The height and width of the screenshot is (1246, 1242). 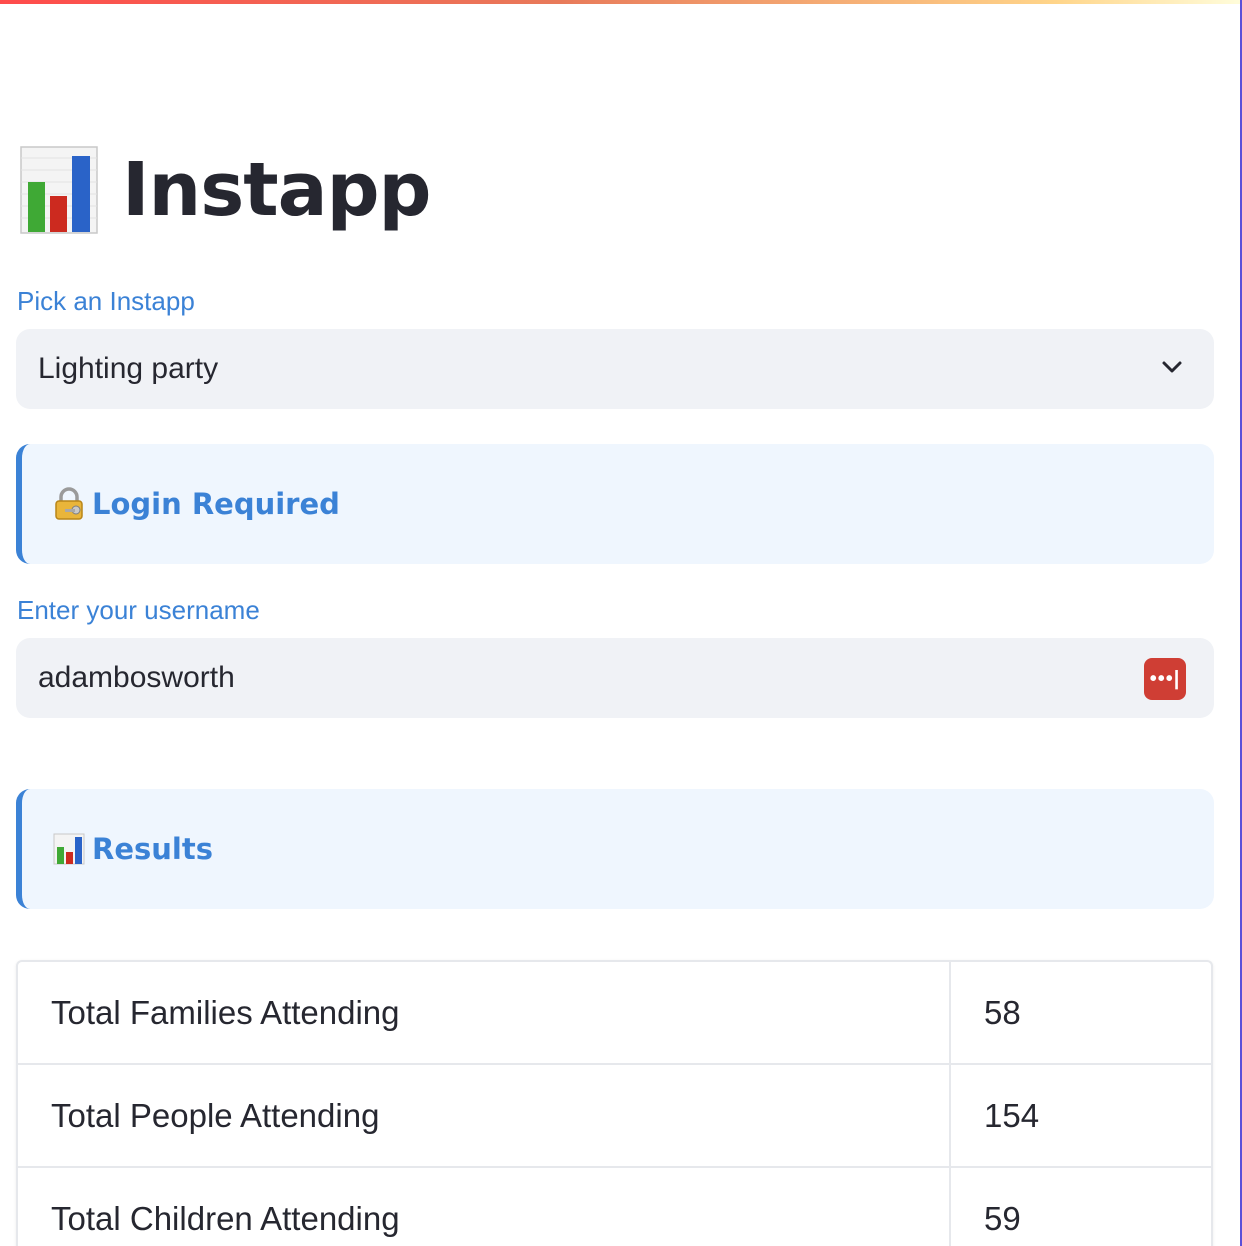 I want to click on table-row: Total Children Attending 59, so click(x=614, y=1207).